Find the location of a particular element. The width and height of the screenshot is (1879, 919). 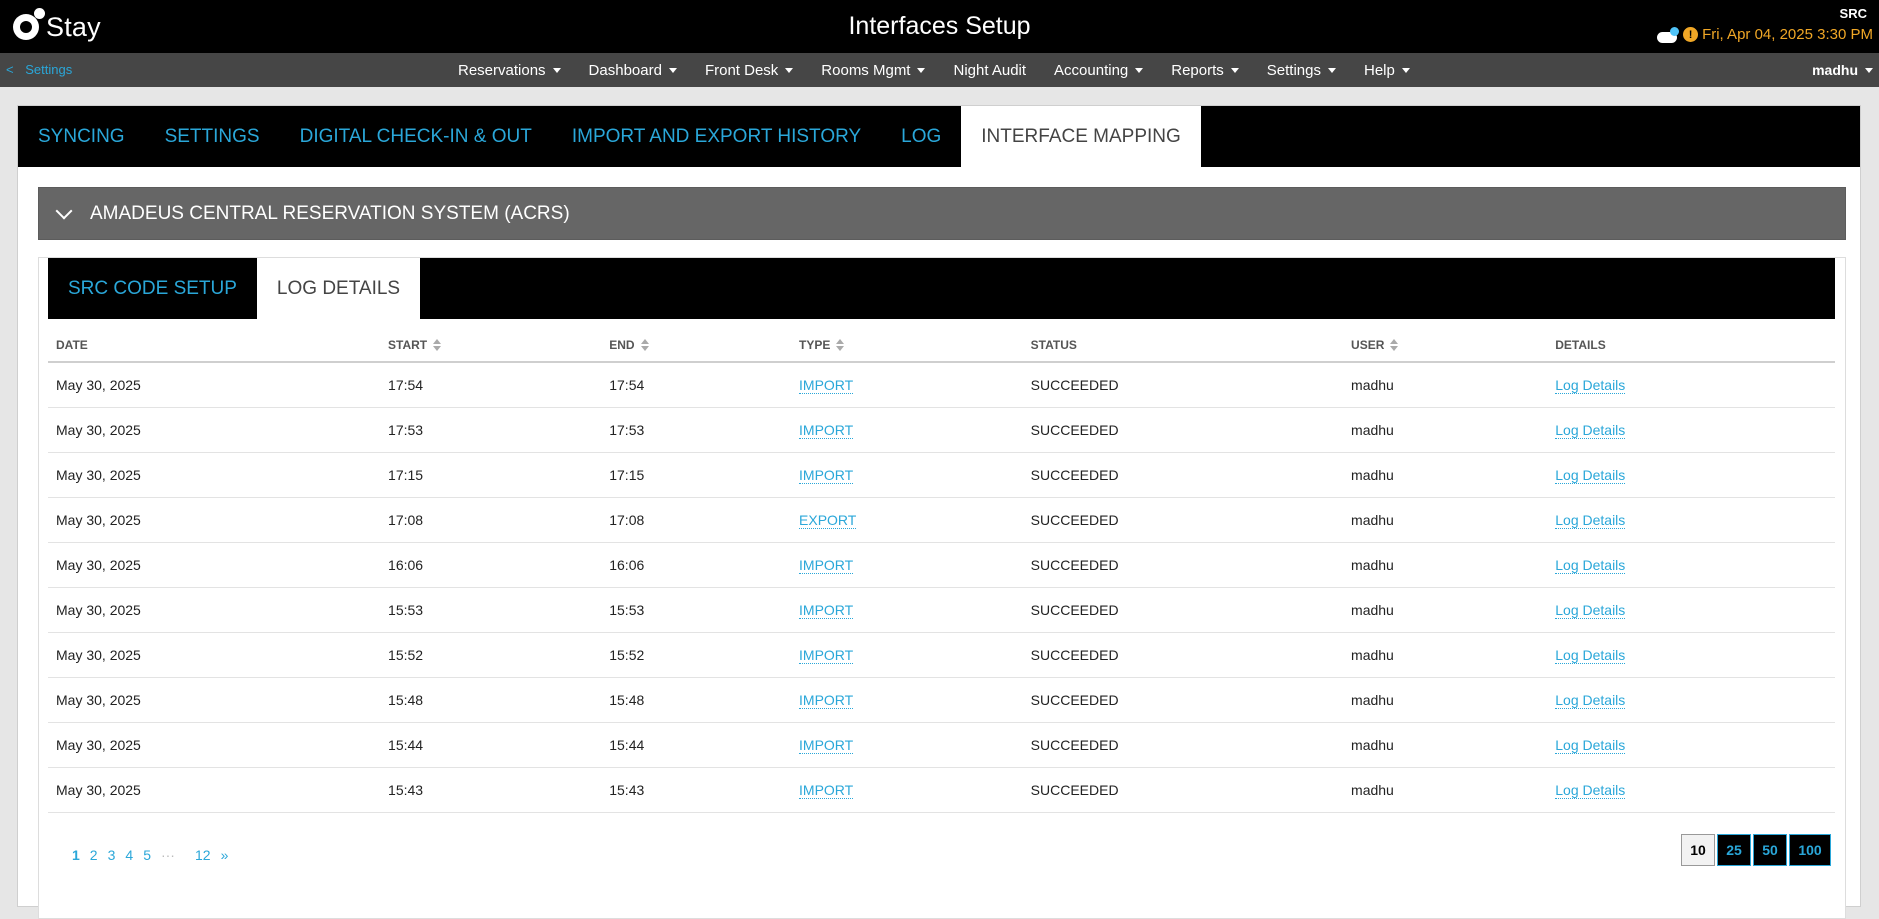

column-header-label: USER is located at coordinates (1368, 344).